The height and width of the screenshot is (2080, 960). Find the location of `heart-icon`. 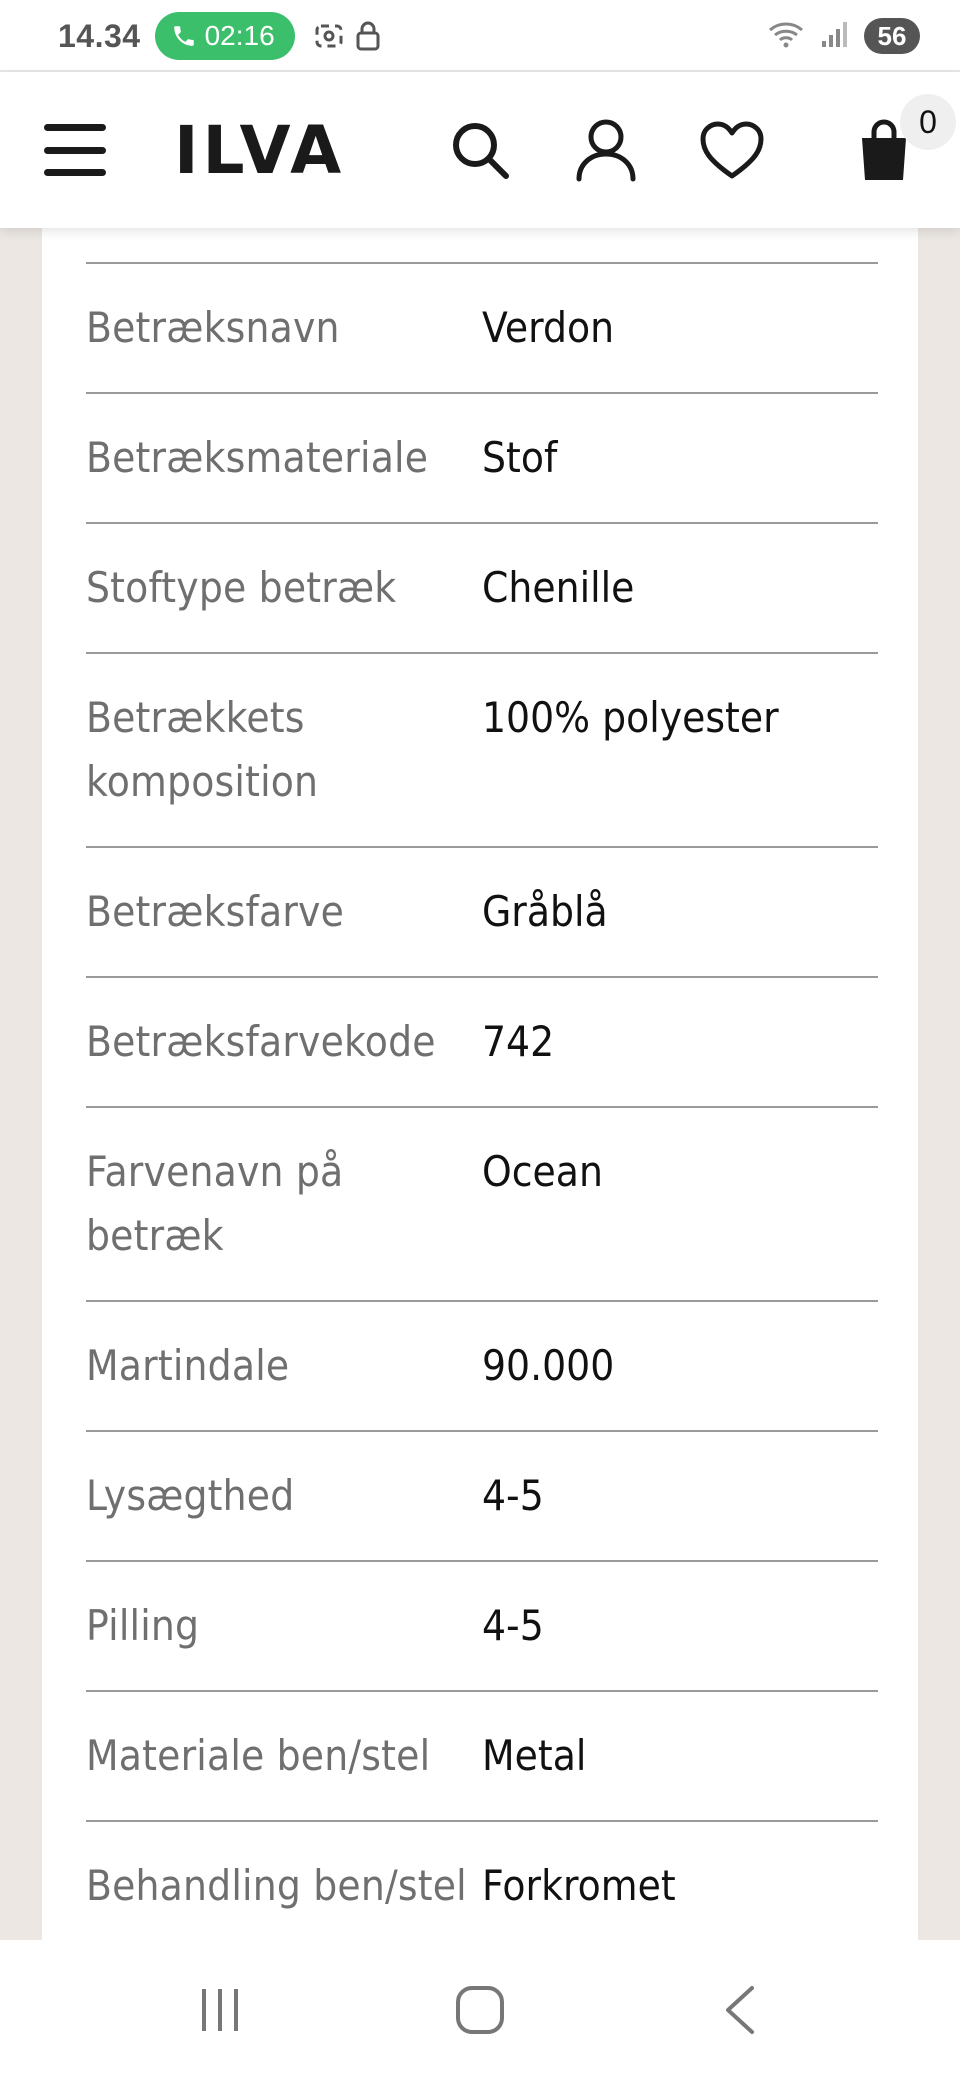

heart-icon is located at coordinates (732, 150).